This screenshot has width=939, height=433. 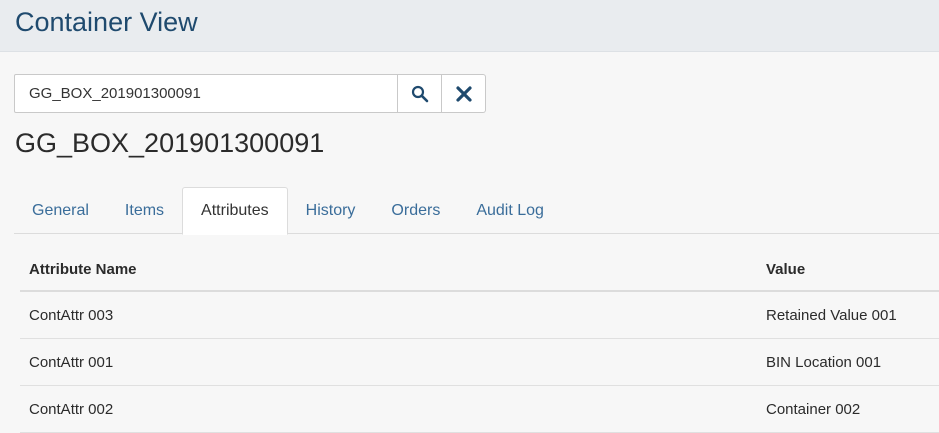 I want to click on table-row: ContAttr 002 Container 002, so click(x=479, y=409).